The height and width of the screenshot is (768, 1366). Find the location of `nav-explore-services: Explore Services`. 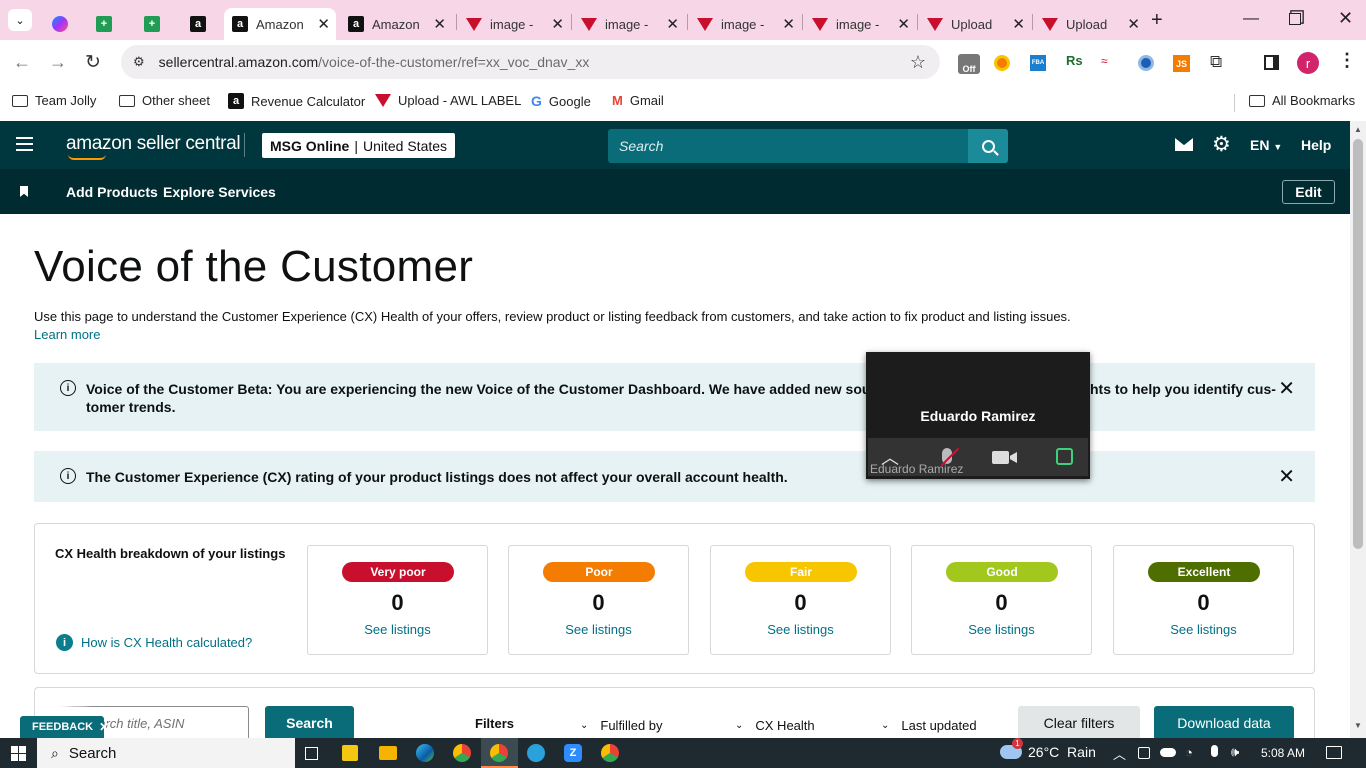

nav-explore-services: Explore Services is located at coordinates (219, 192).